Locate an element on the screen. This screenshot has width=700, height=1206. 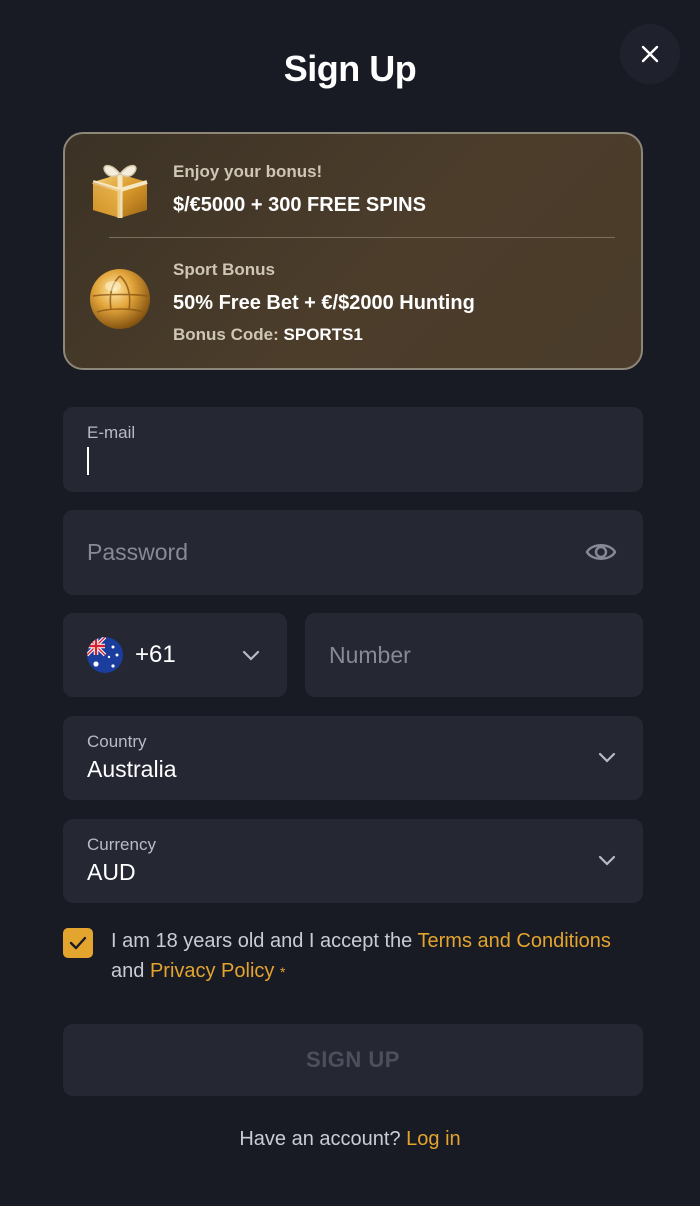
bonus-code-label: Bonus Code: is located at coordinates (226, 334).